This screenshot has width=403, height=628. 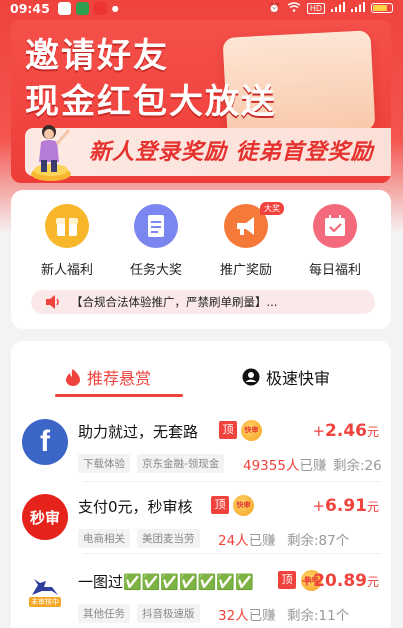 I want to click on remaining-count: 剩余:26, so click(x=357, y=466).